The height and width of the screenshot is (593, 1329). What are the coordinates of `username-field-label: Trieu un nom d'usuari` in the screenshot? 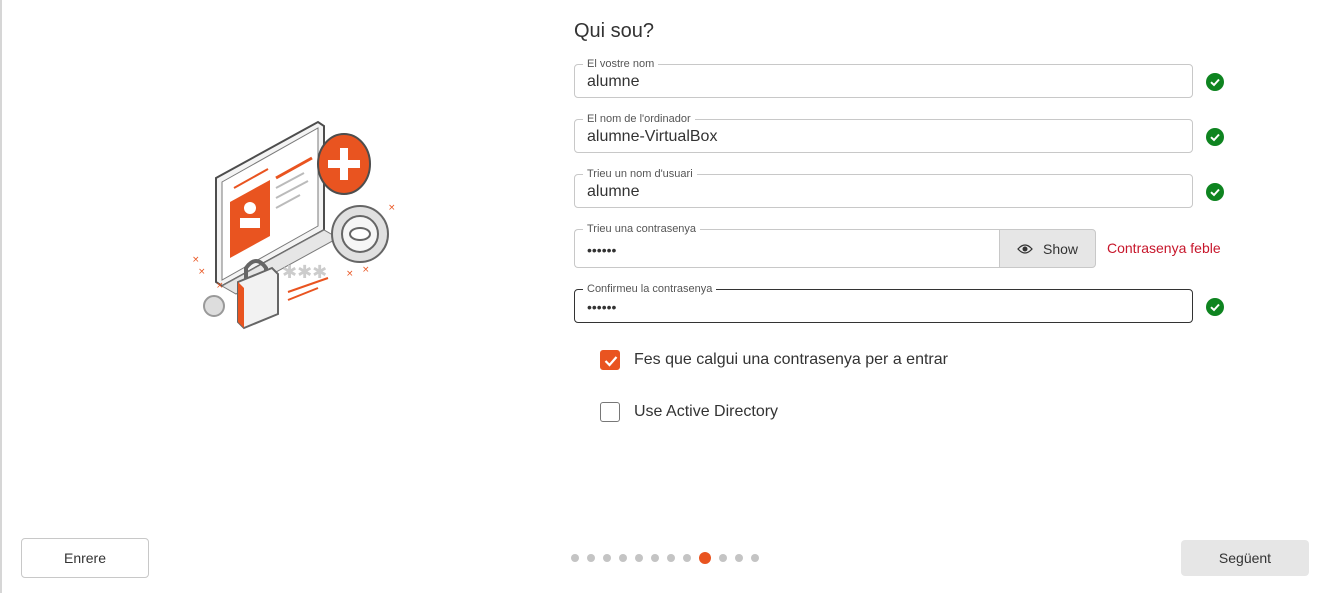 It's located at (640, 174).